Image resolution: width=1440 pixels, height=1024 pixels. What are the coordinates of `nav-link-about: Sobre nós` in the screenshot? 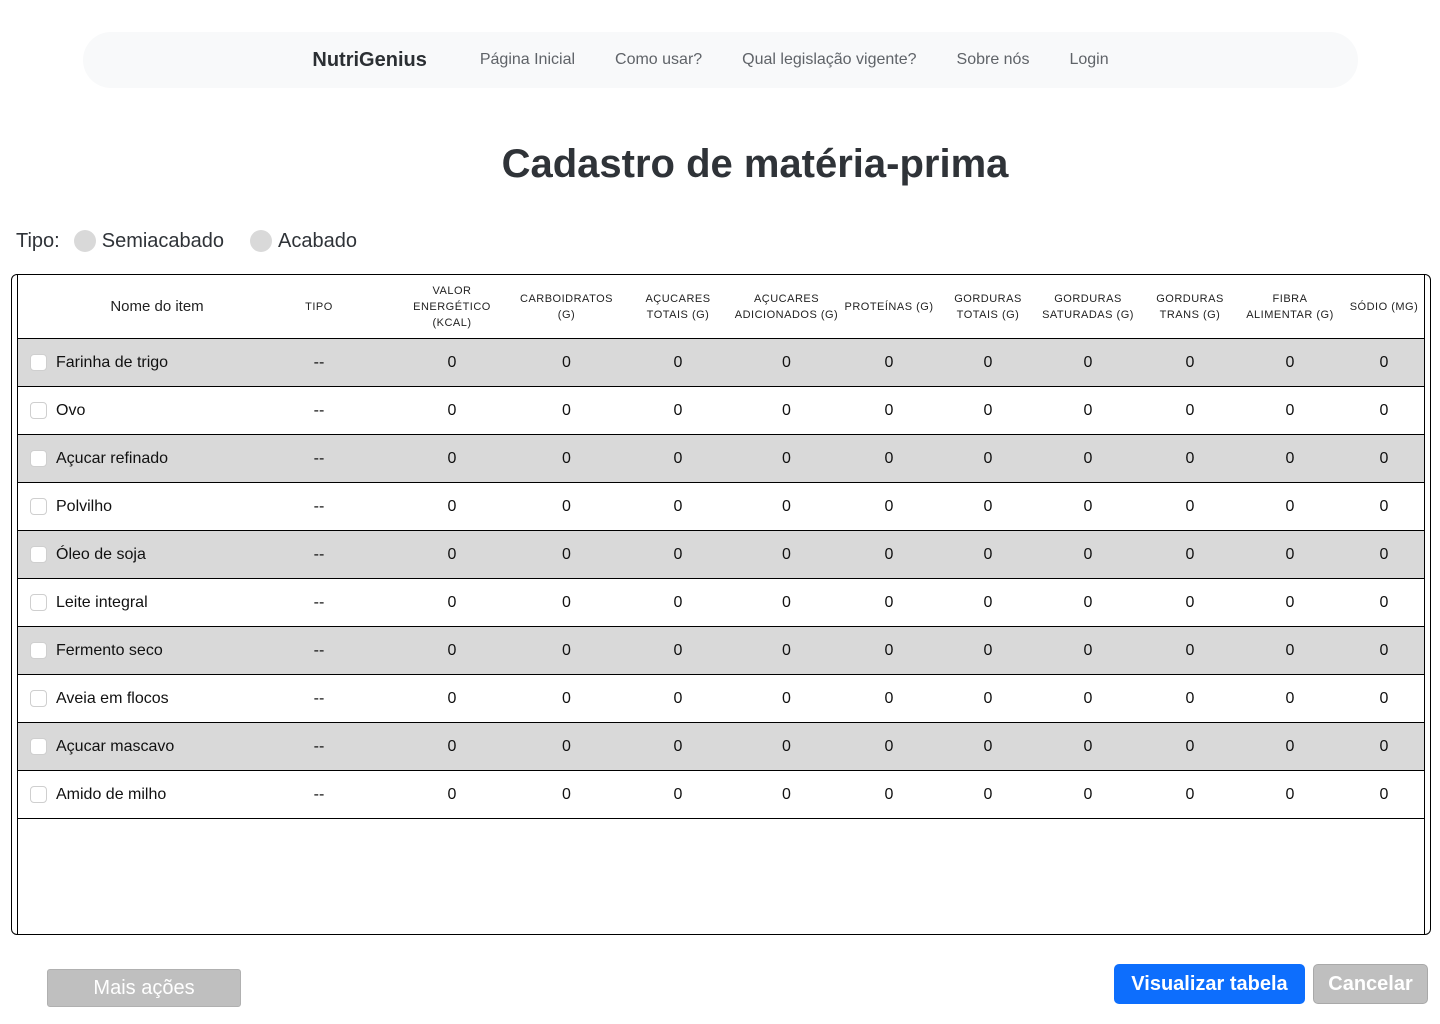 It's located at (993, 60).